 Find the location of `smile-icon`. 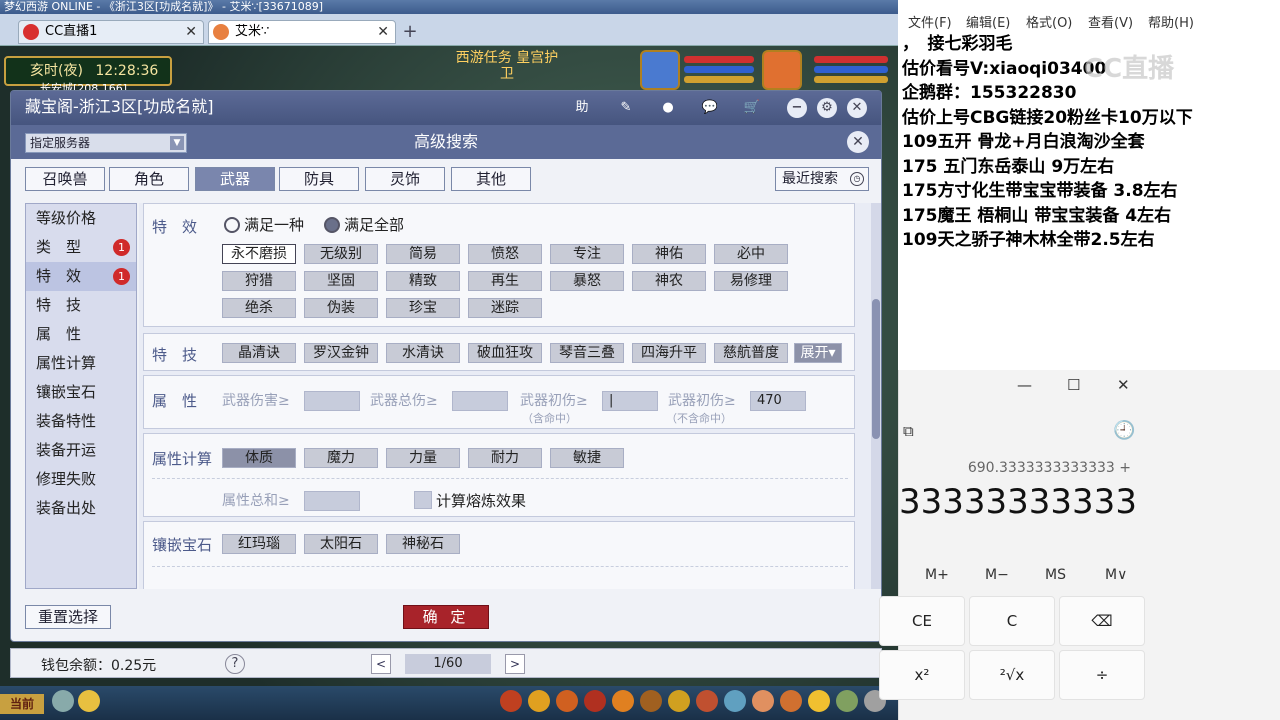

smile-icon is located at coordinates (819, 701).